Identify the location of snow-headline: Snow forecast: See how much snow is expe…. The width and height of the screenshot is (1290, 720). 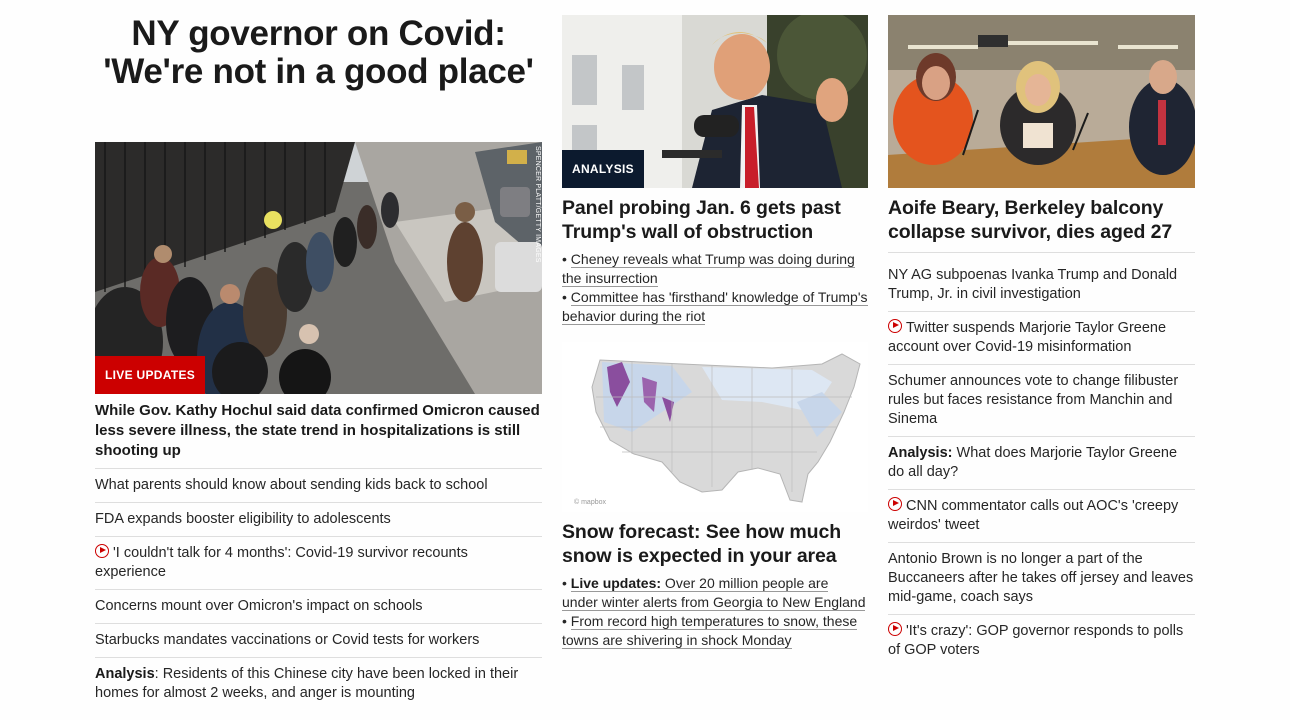
(715, 540).